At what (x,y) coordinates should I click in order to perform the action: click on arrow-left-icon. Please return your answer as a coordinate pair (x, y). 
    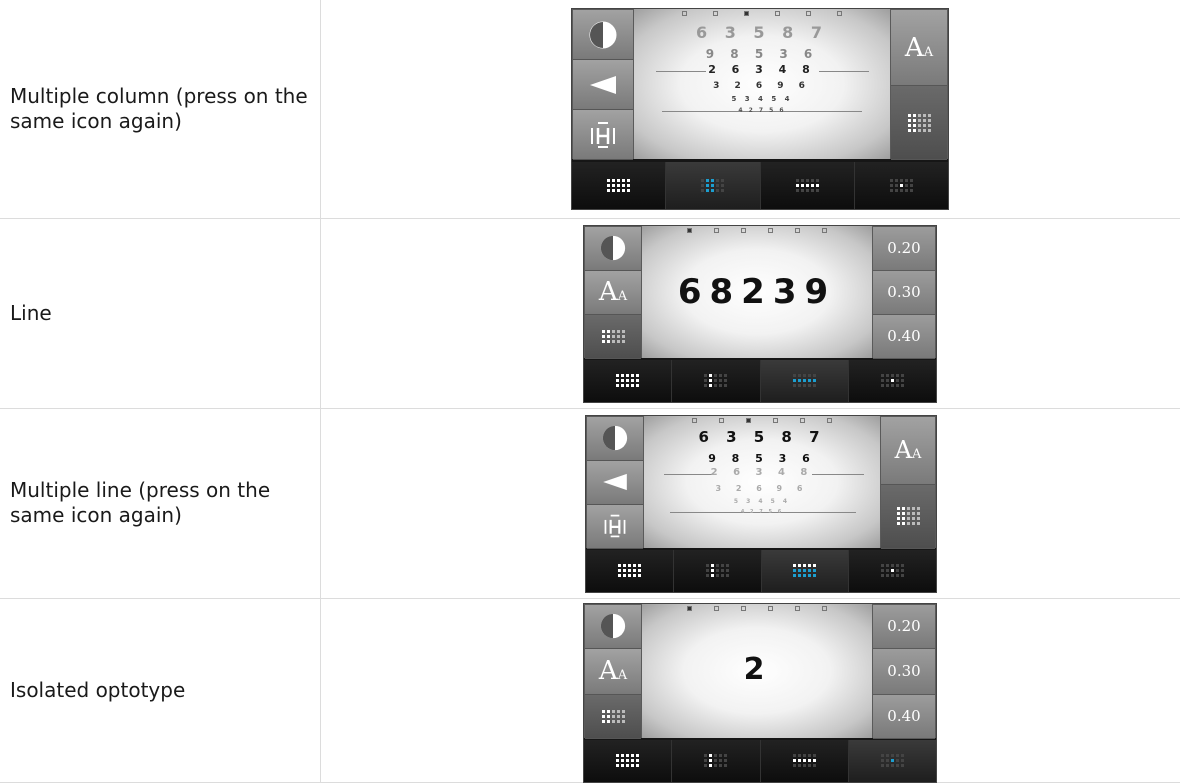
    Looking at the image, I should click on (603, 85).